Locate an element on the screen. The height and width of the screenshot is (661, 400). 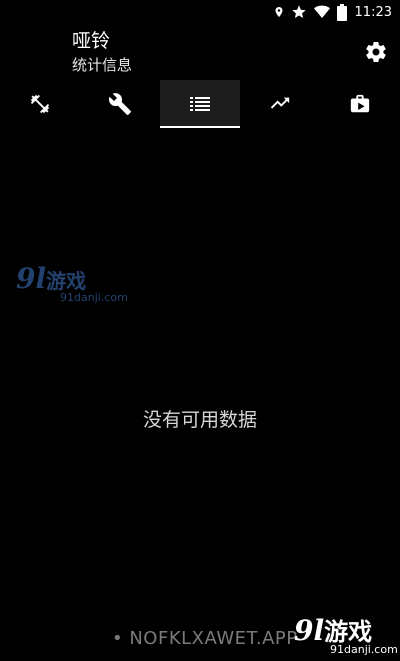
battery-icon is located at coordinates (341, 12).